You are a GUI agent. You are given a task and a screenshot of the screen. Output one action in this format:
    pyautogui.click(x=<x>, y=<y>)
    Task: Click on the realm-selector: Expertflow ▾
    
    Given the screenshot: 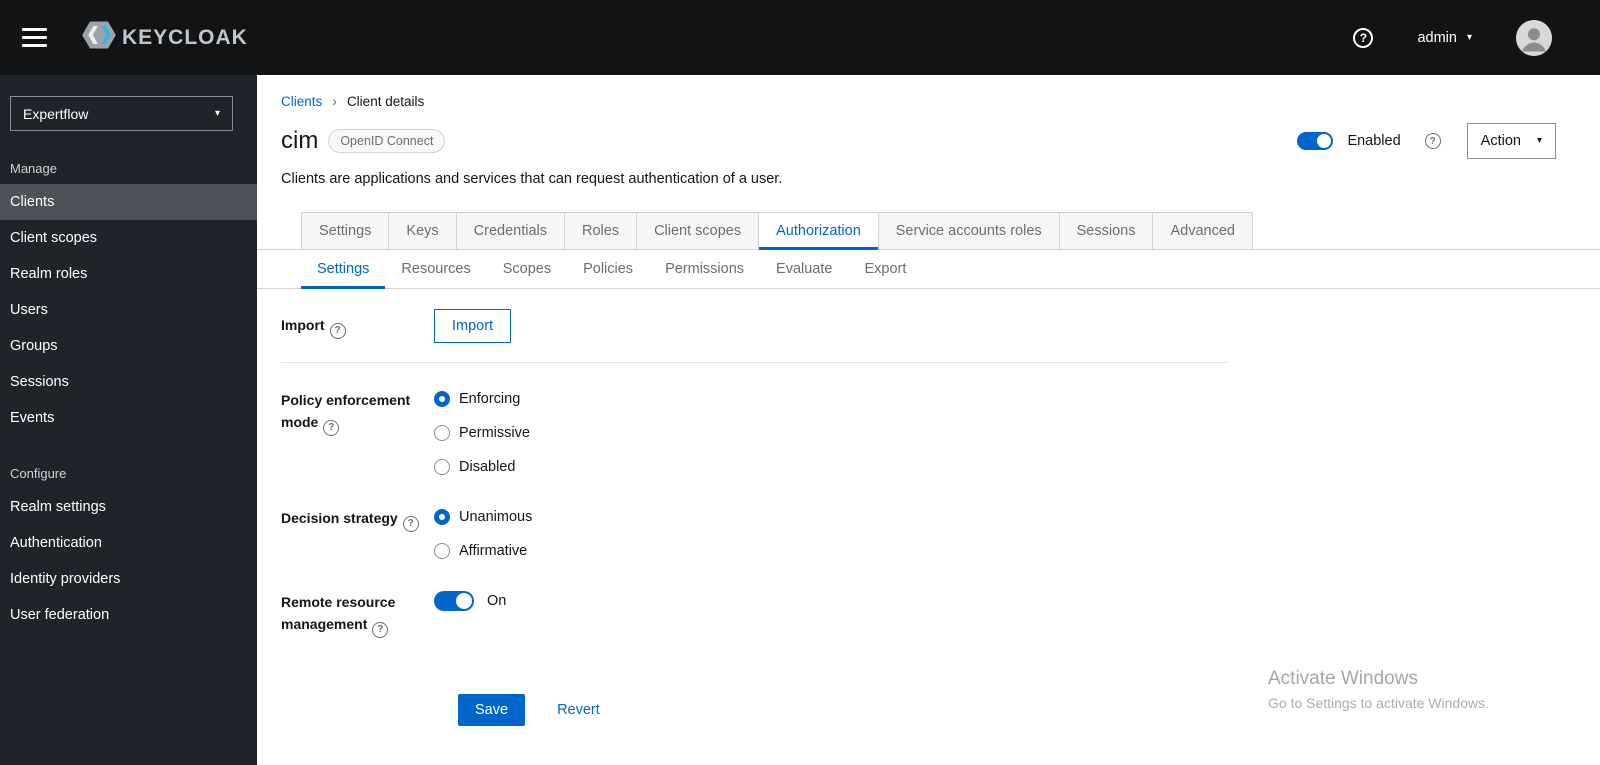 What is the action you would take?
    pyautogui.click(x=121, y=113)
    